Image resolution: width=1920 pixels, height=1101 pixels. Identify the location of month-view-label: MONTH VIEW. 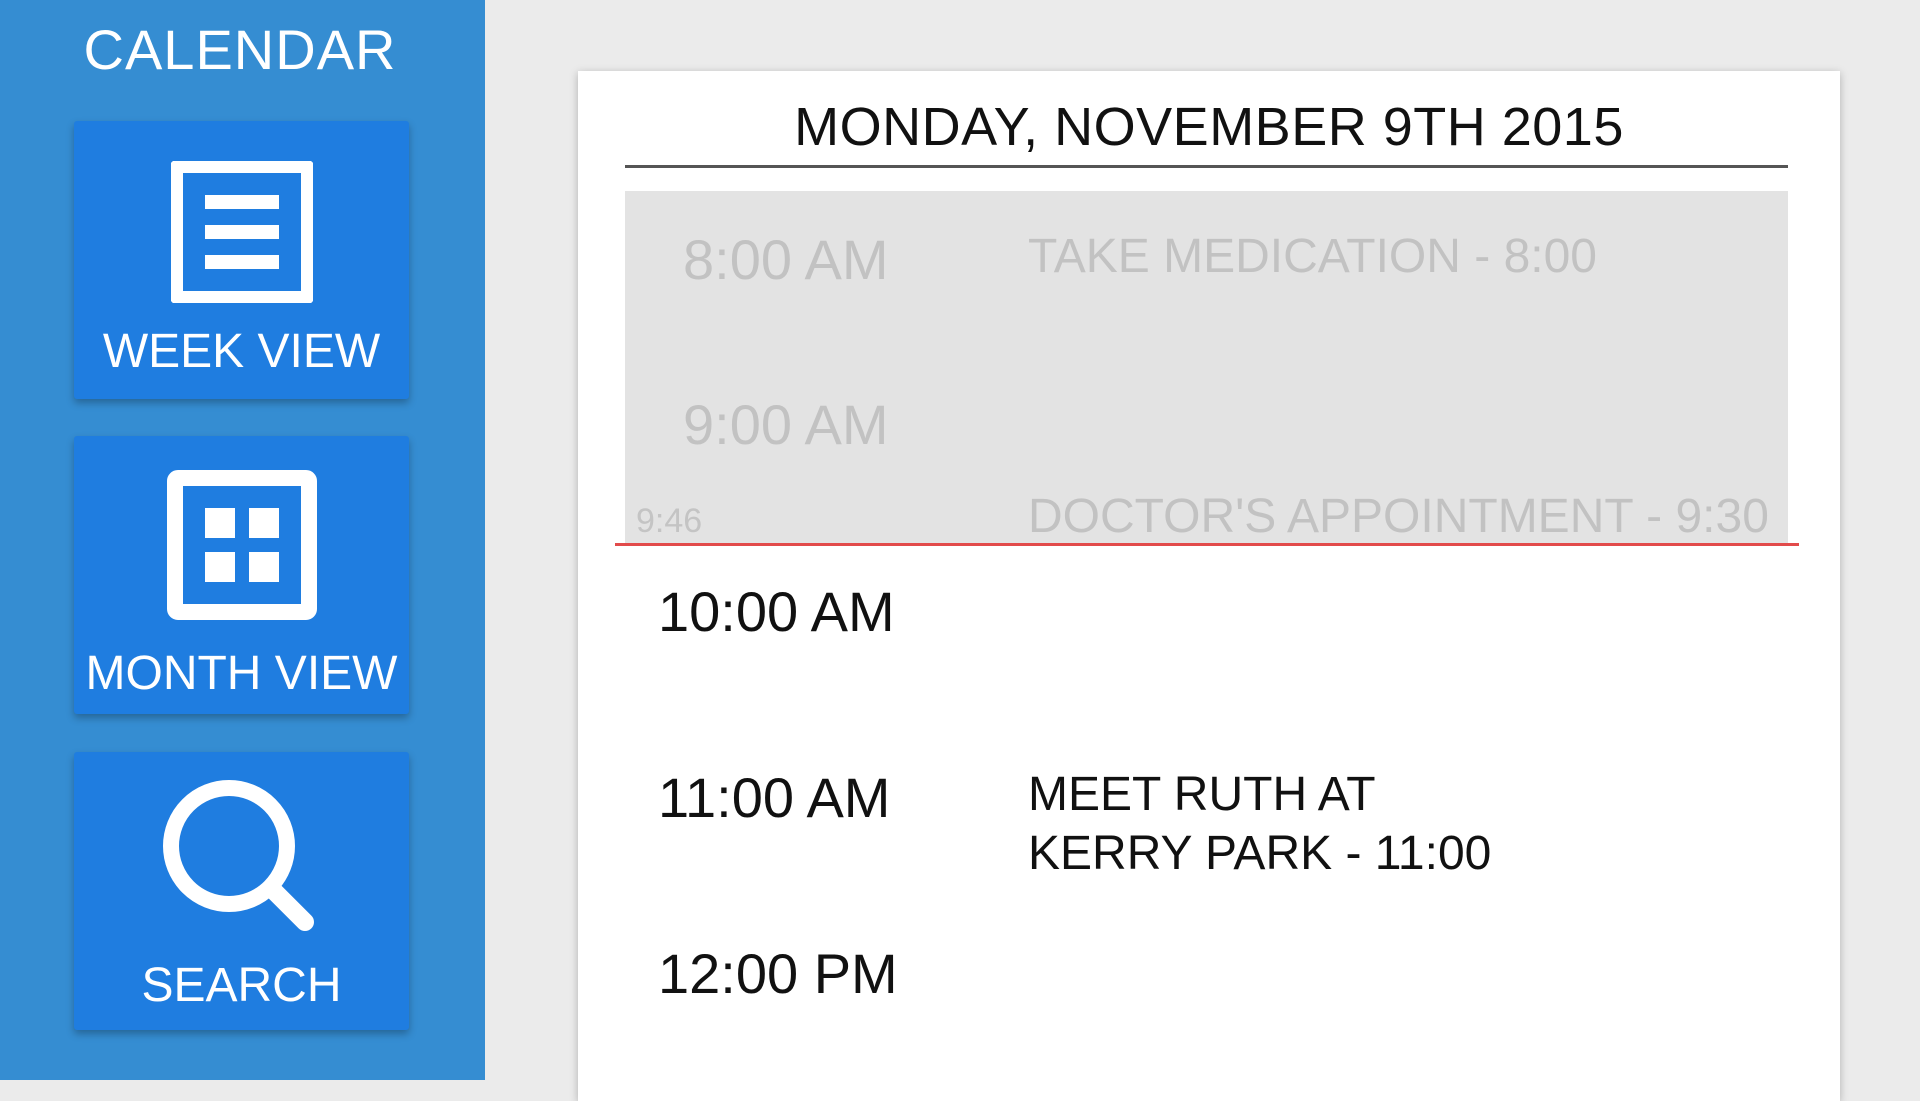
(241, 673).